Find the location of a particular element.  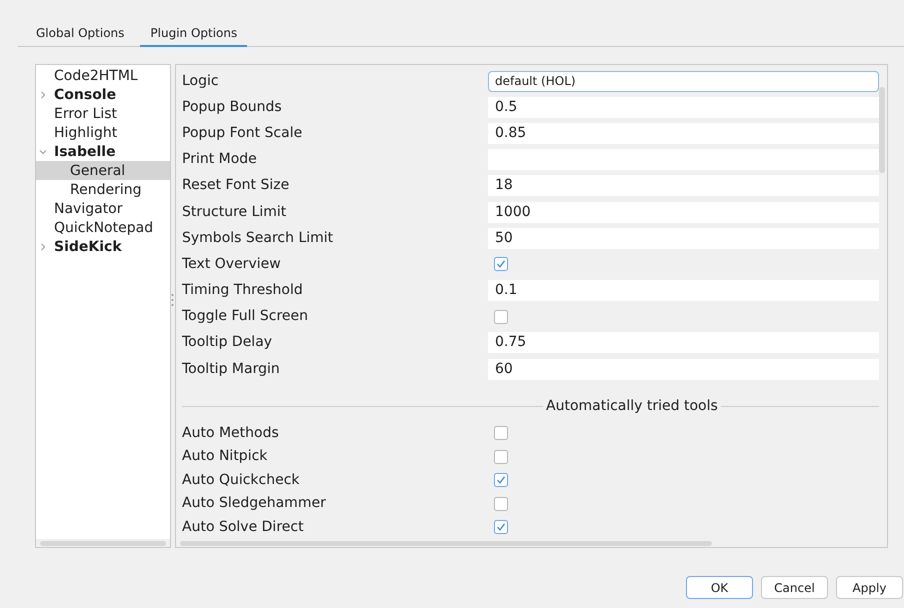

dialog-button: Apply is located at coordinates (869, 587).